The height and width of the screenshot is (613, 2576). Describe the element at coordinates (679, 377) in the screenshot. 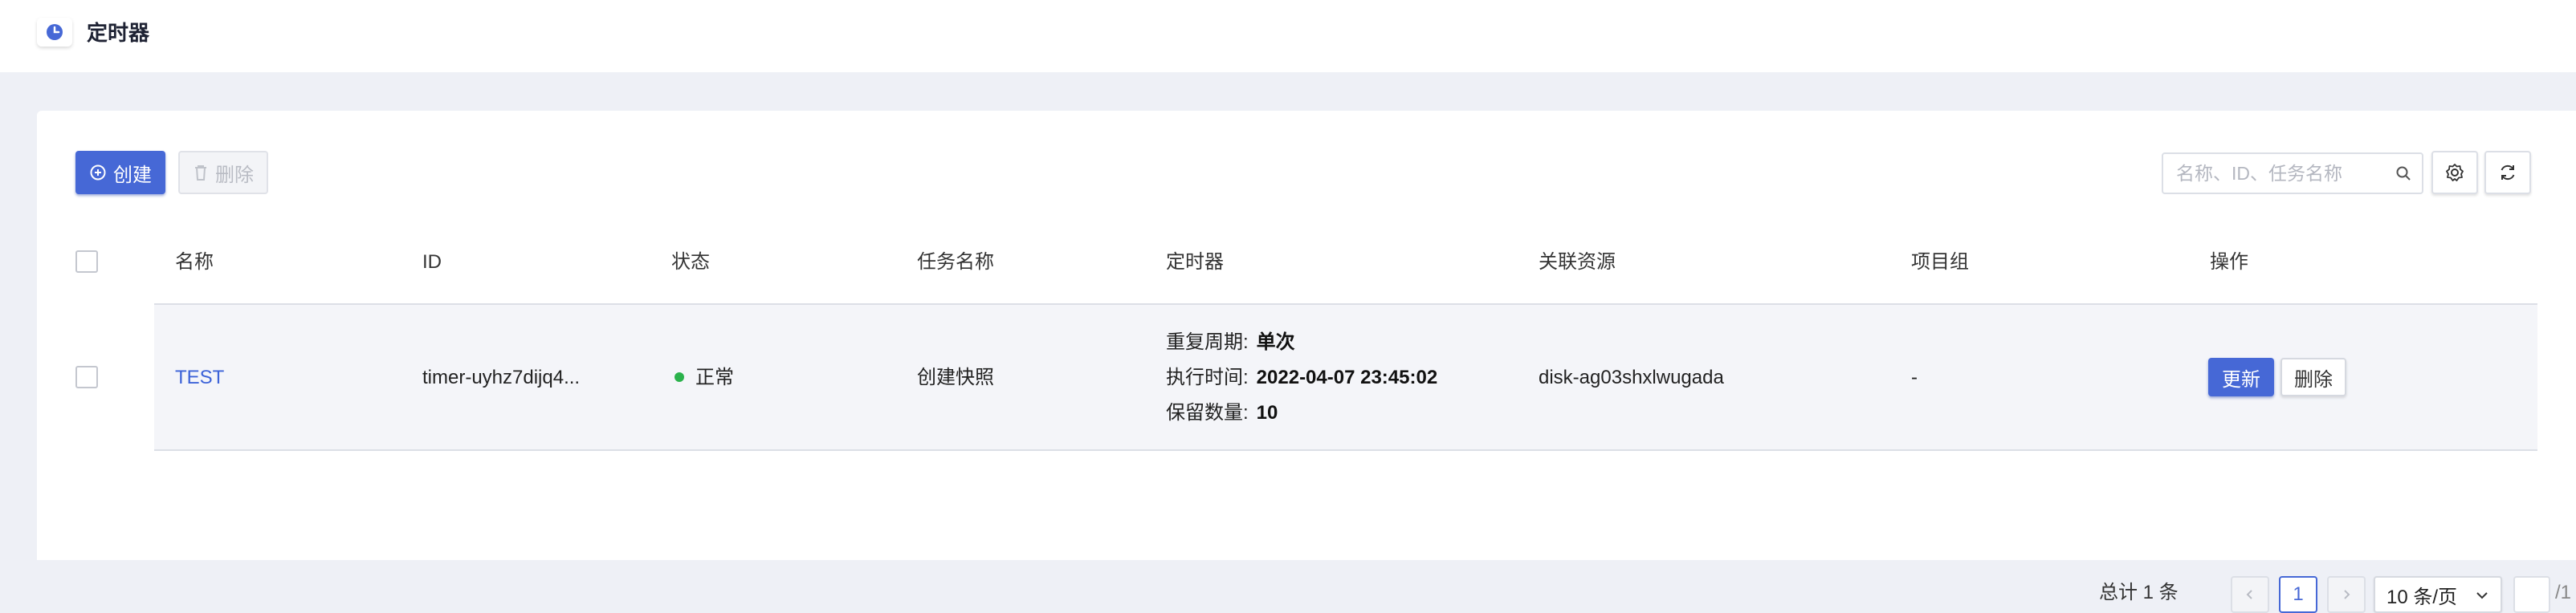

I see `status-dot-icon` at that location.